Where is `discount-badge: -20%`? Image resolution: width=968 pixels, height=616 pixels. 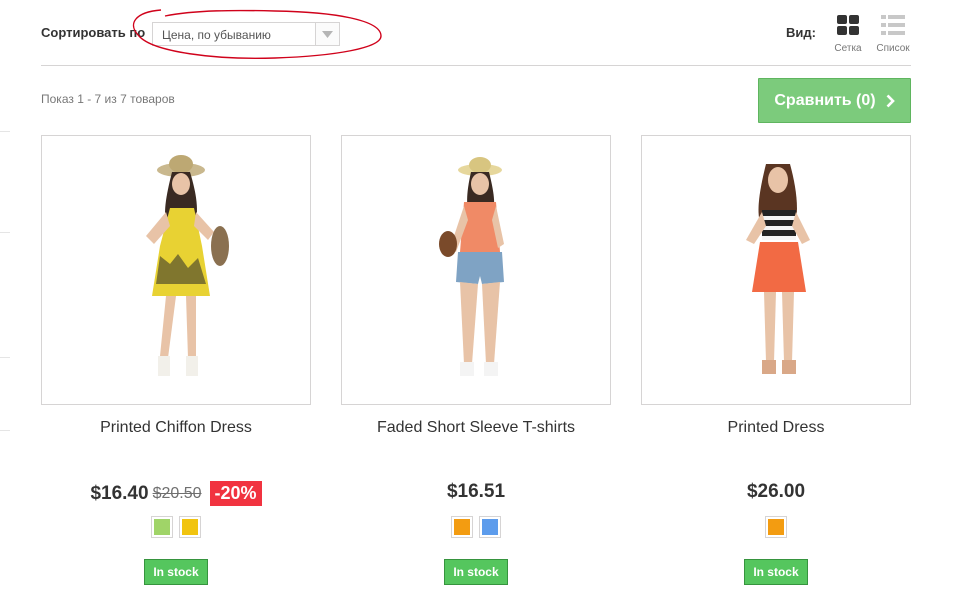 discount-badge: -20% is located at coordinates (235, 493).